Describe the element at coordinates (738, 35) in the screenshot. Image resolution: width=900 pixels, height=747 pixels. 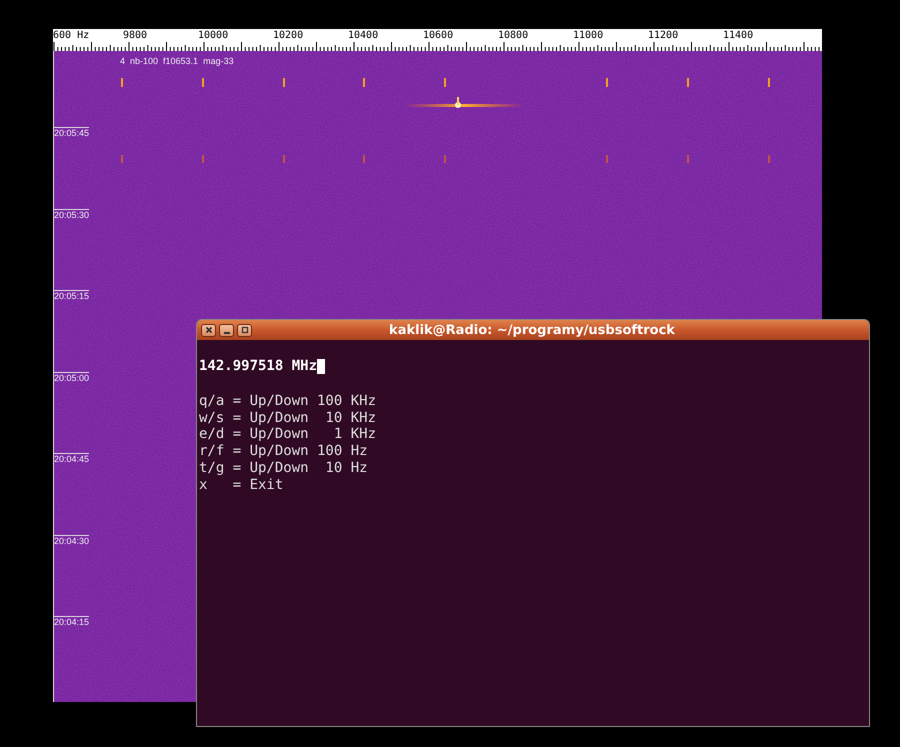
I see `frequency-label: 11400` at that location.